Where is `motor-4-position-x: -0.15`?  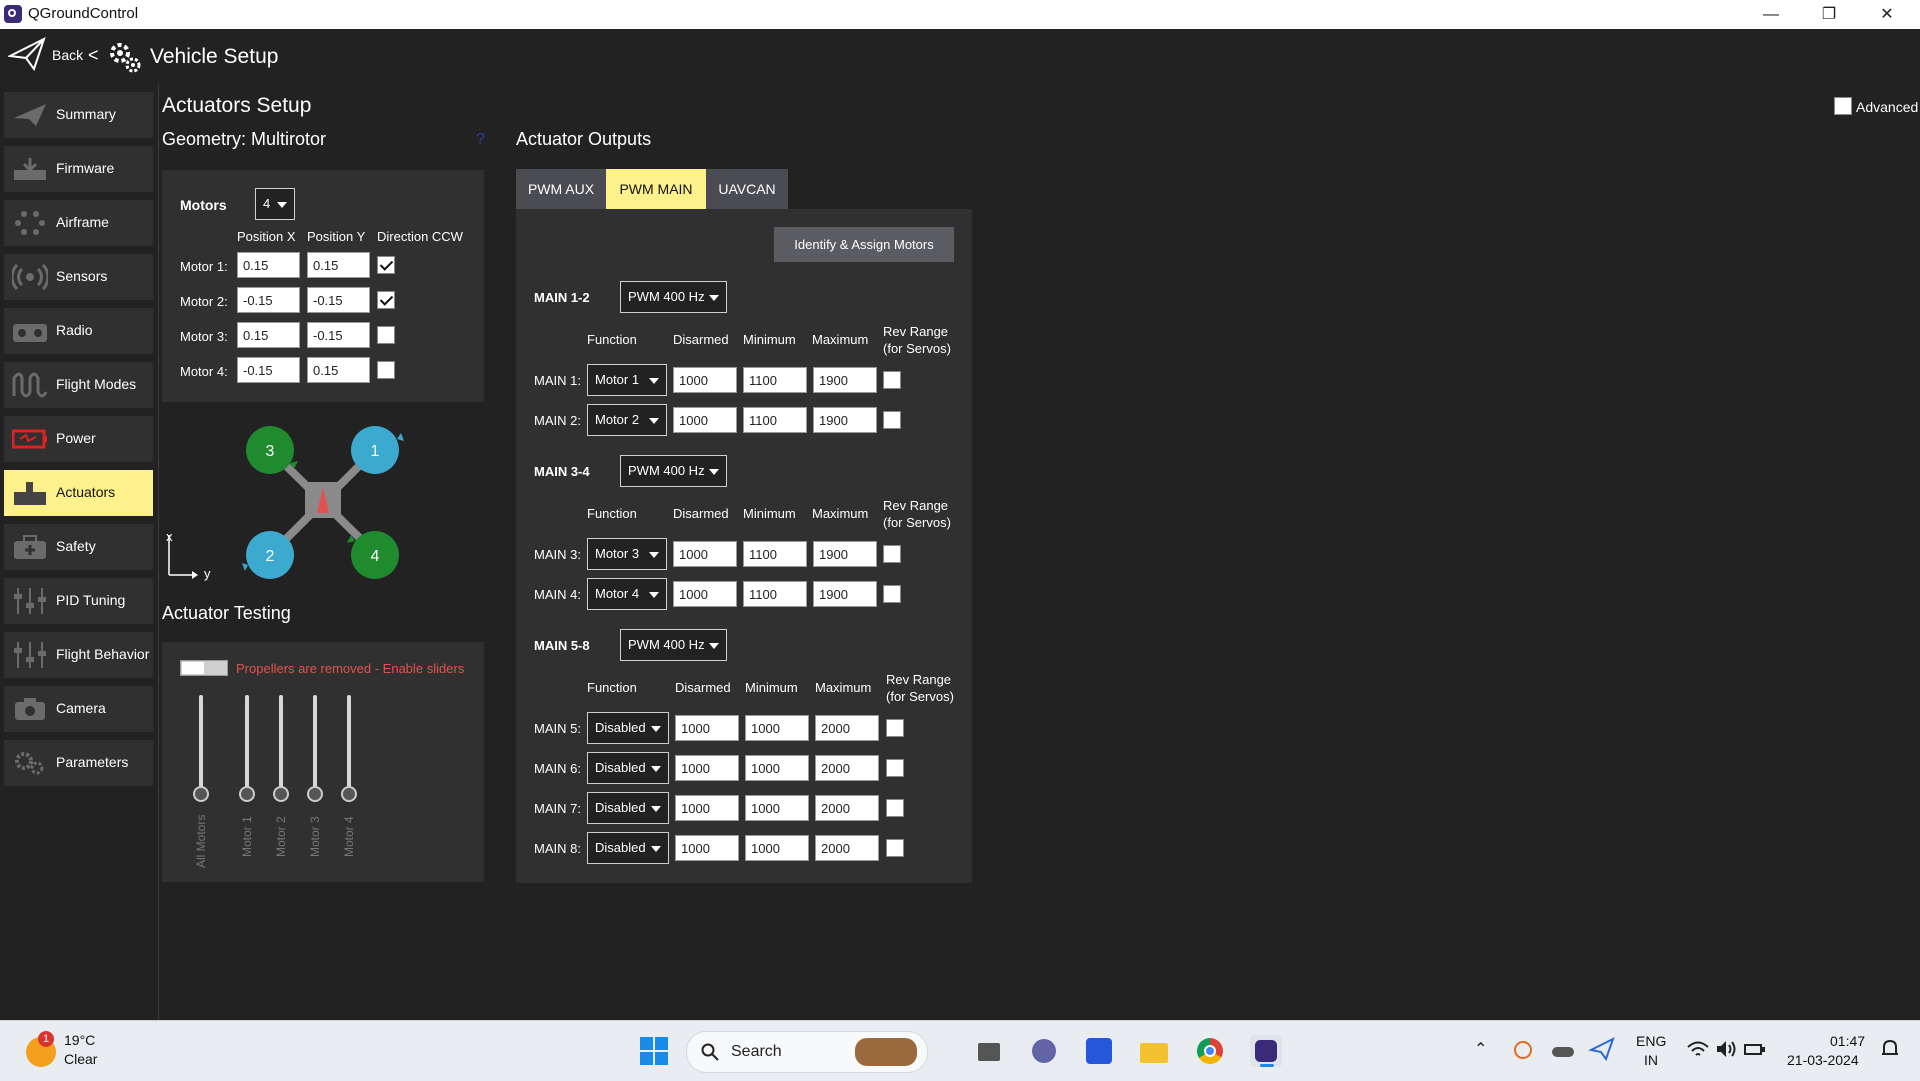
motor-4-position-x: -0.15 is located at coordinates (268, 370).